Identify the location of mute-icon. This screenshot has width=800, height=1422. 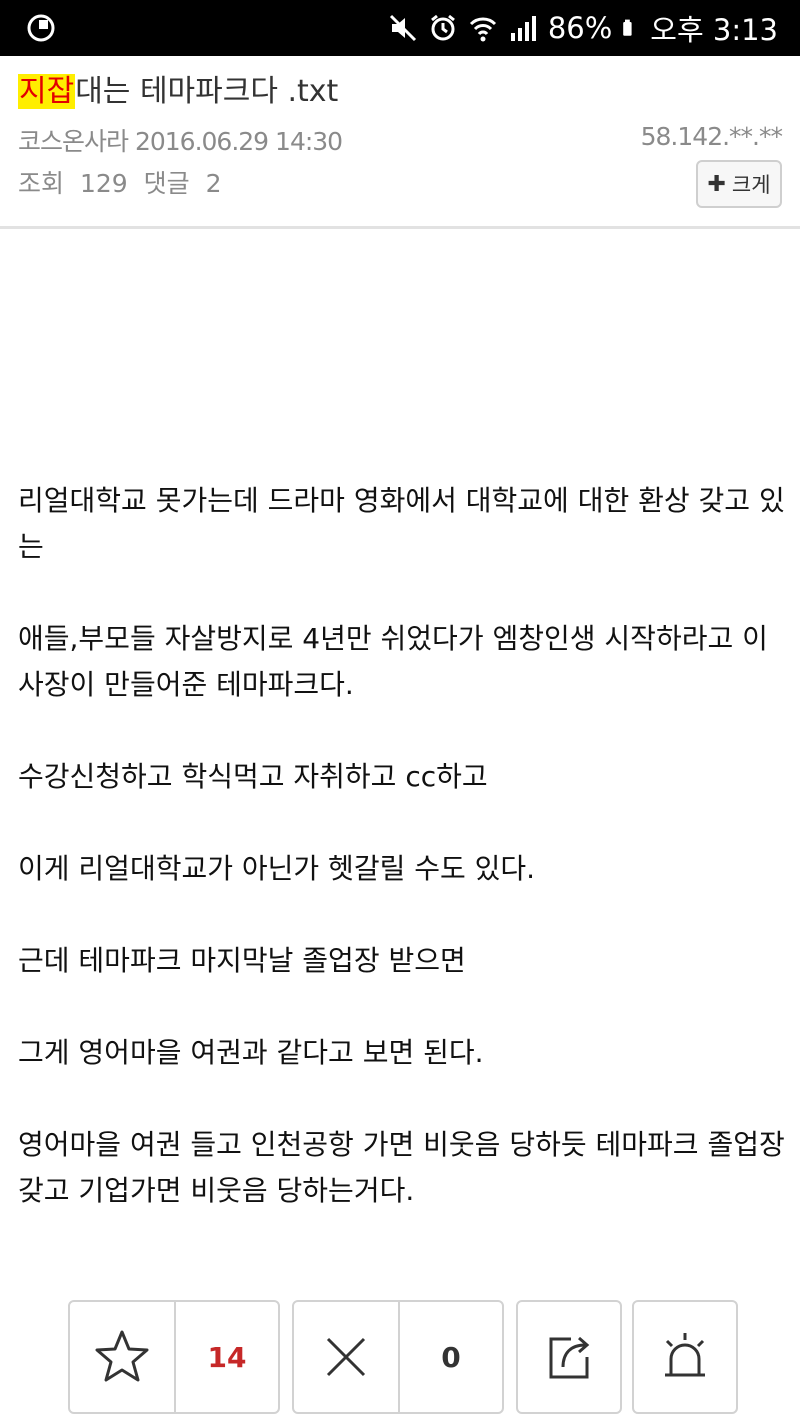
(402, 28).